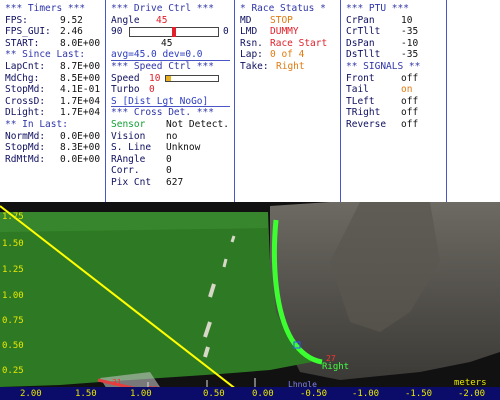  I want to click on crossd-value: 1.7E+04, so click(80, 101).